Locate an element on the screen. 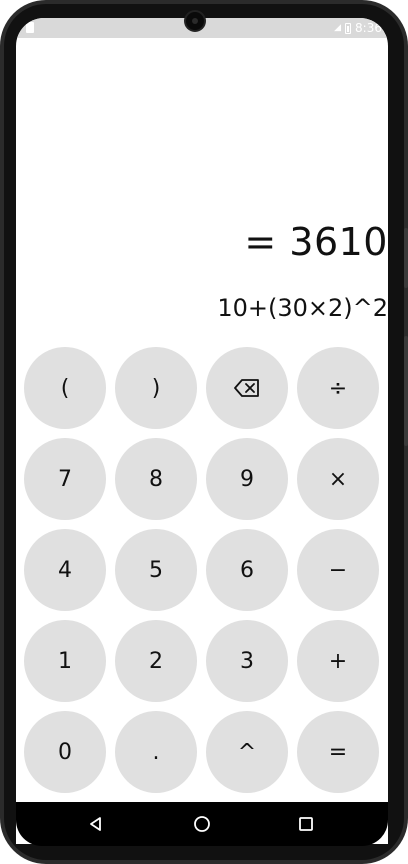  close-paren-key: ) is located at coordinates (156, 388).